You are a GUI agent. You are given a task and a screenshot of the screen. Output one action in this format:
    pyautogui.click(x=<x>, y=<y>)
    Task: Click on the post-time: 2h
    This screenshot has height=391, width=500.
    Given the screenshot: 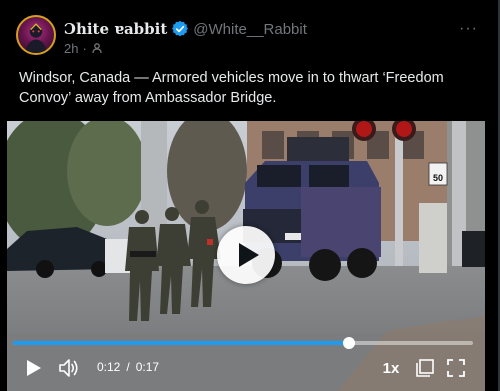 What is the action you would take?
    pyautogui.click(x=71, y=48)
    